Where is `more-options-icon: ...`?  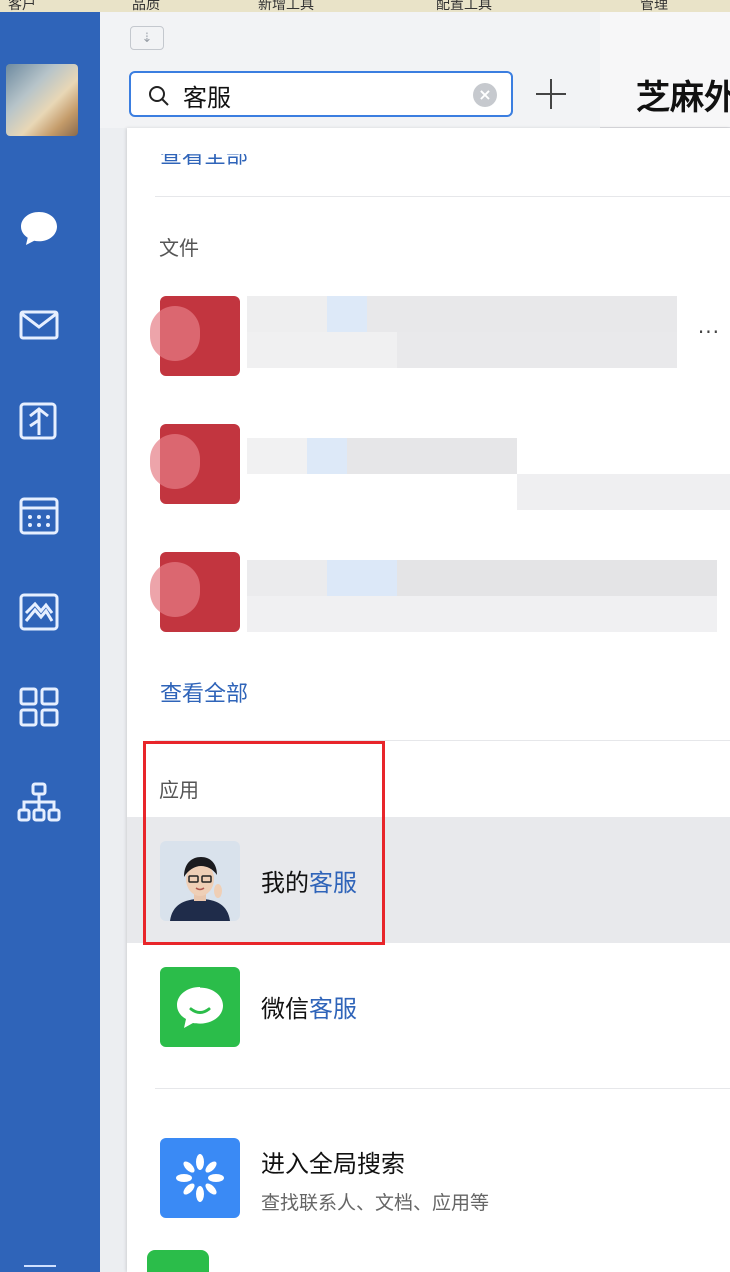
more-options-icon: ... is located at coordinates (709, 326).